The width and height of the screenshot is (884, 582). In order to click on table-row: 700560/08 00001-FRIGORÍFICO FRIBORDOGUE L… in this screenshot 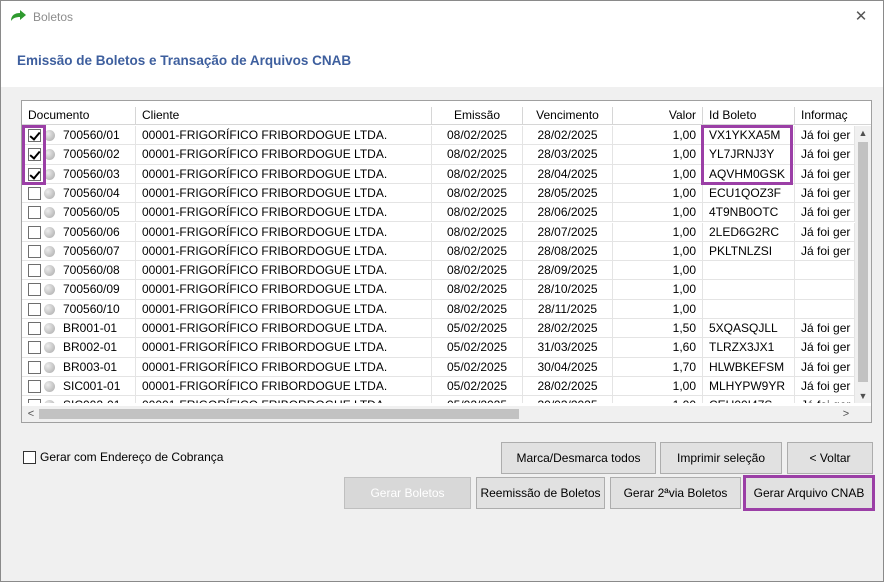, I will do `click(438, 271)`.